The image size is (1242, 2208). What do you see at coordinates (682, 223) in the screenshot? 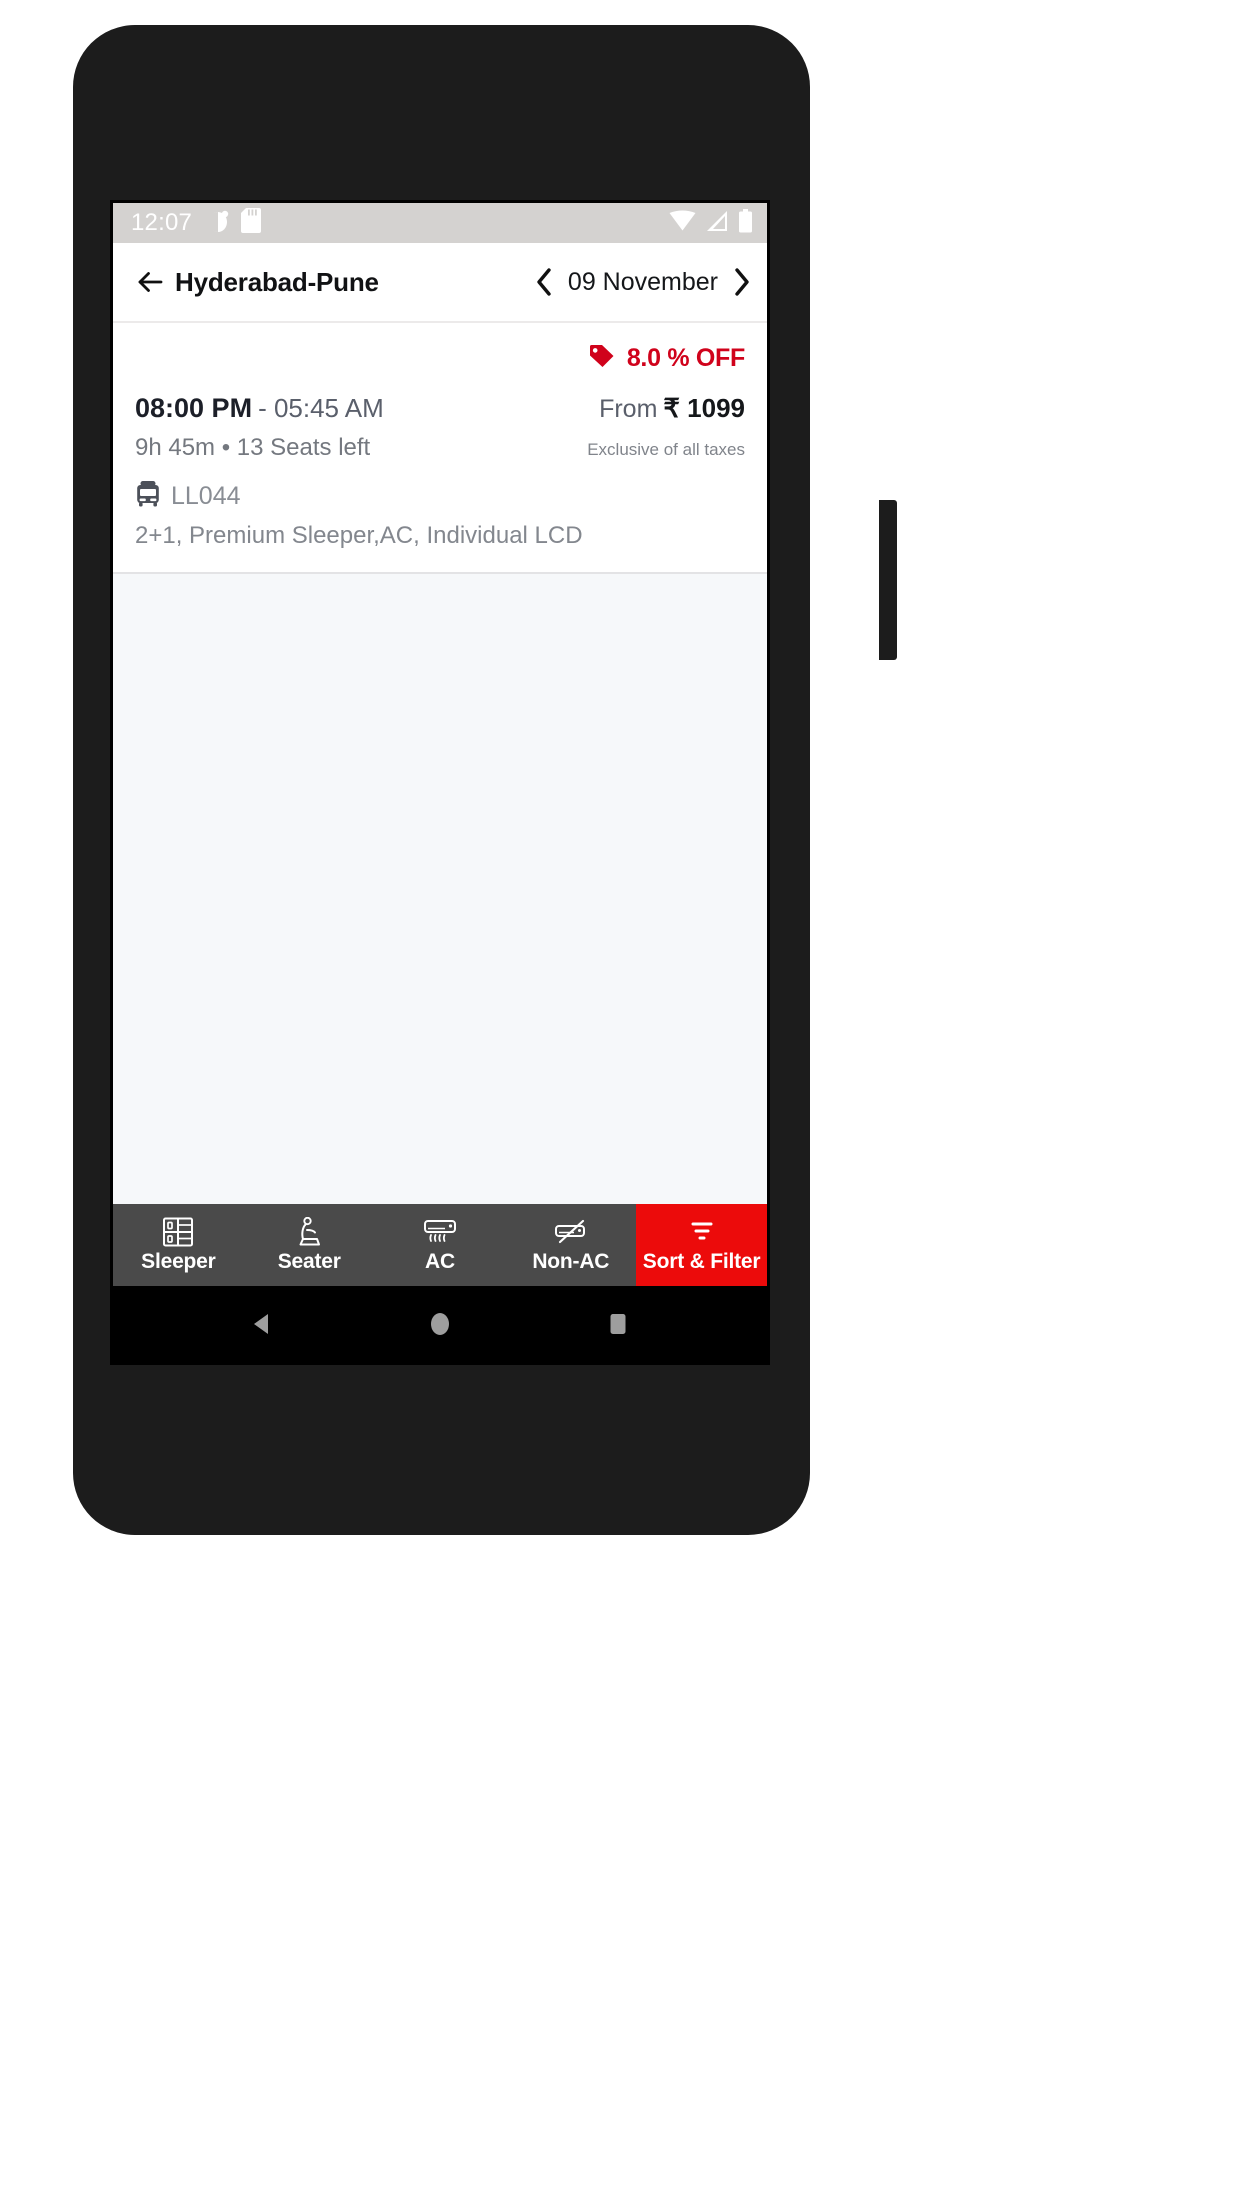
I see `wifi-icon` at bounding box center [682, 223].